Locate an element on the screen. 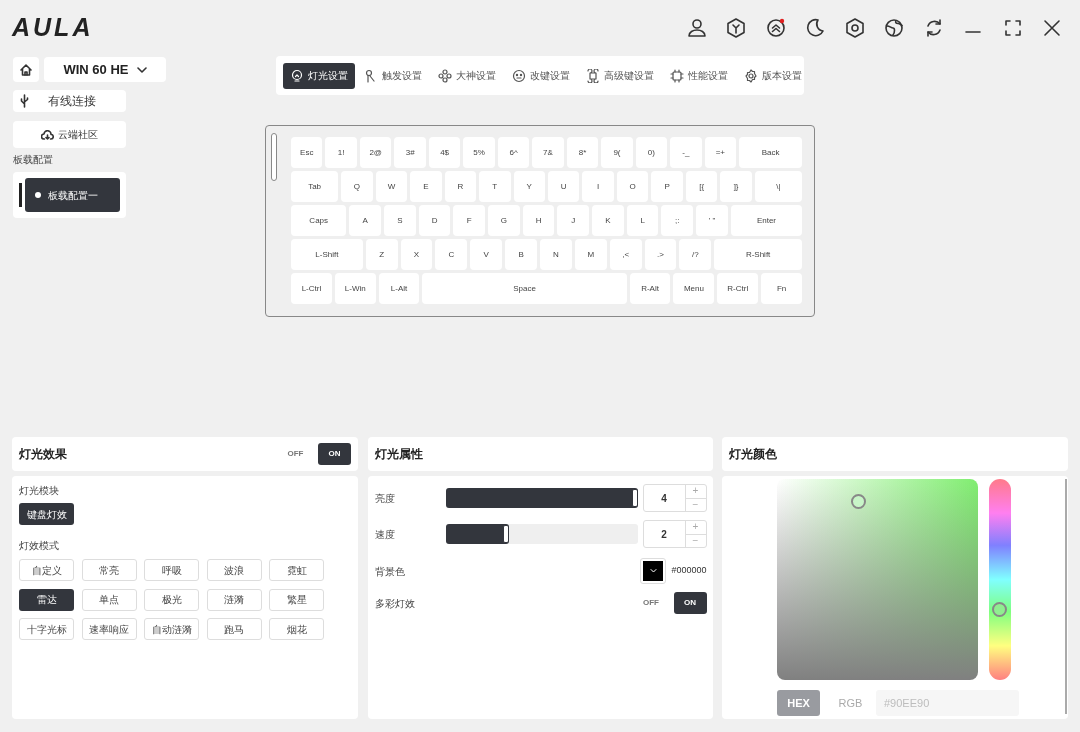 This screenshot has width=1080, height=732. mode-button: 烟花 is located at coordinates (296, 629).